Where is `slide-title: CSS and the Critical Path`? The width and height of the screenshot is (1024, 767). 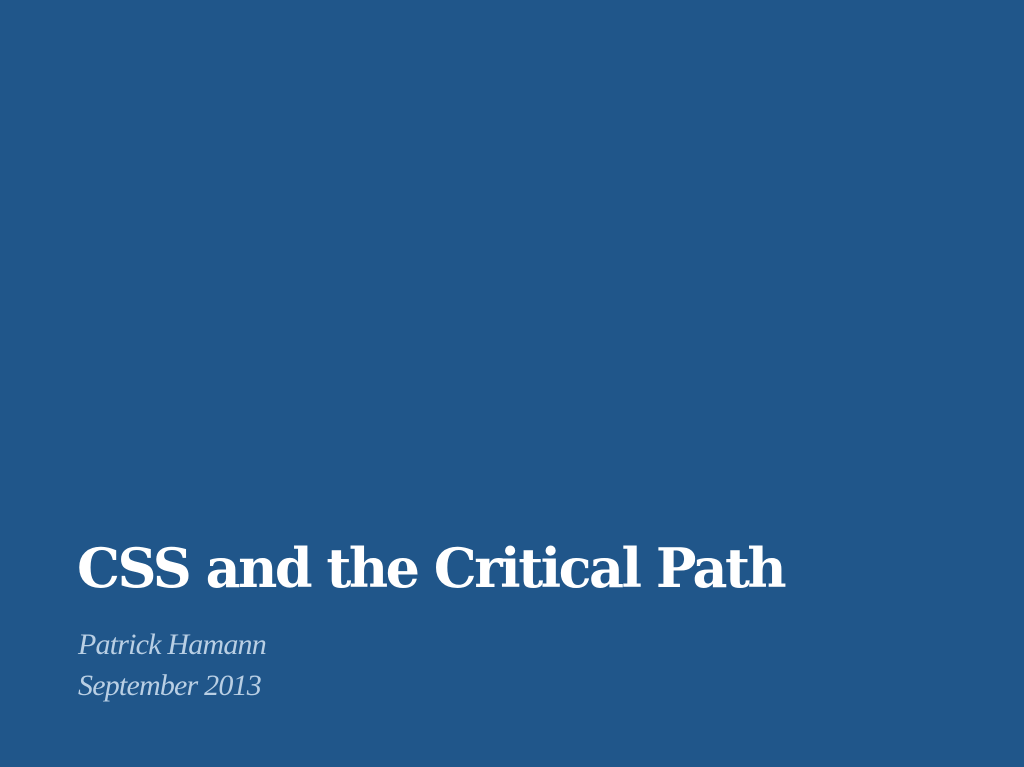 slide-title: CSS and the Critical Path is located at coordinates (432, 568).